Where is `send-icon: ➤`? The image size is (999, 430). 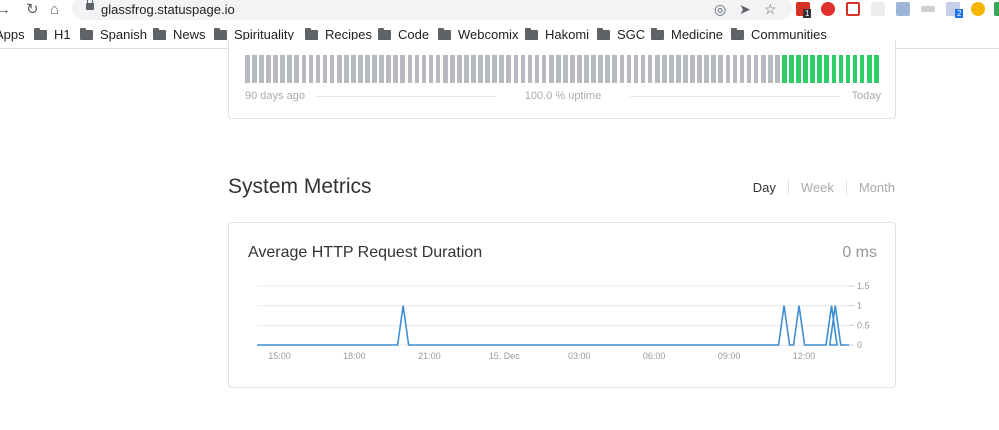 send-icon: ➤ is located at coordinates (745, 9).